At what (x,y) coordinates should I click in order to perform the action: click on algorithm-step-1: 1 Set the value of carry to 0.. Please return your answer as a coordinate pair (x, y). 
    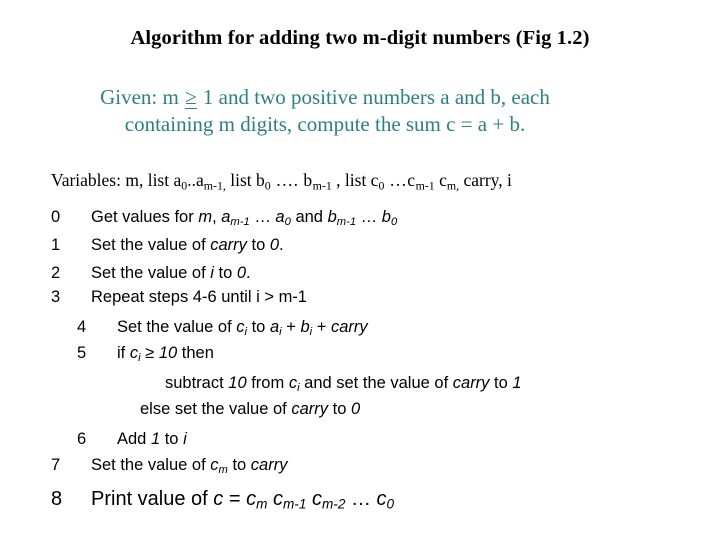
    Looking at the image, I should click on (167, 245).